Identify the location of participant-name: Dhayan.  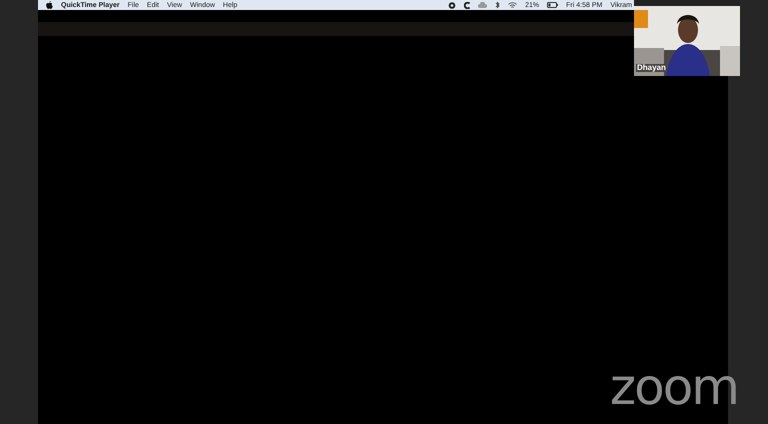
(651, 68).